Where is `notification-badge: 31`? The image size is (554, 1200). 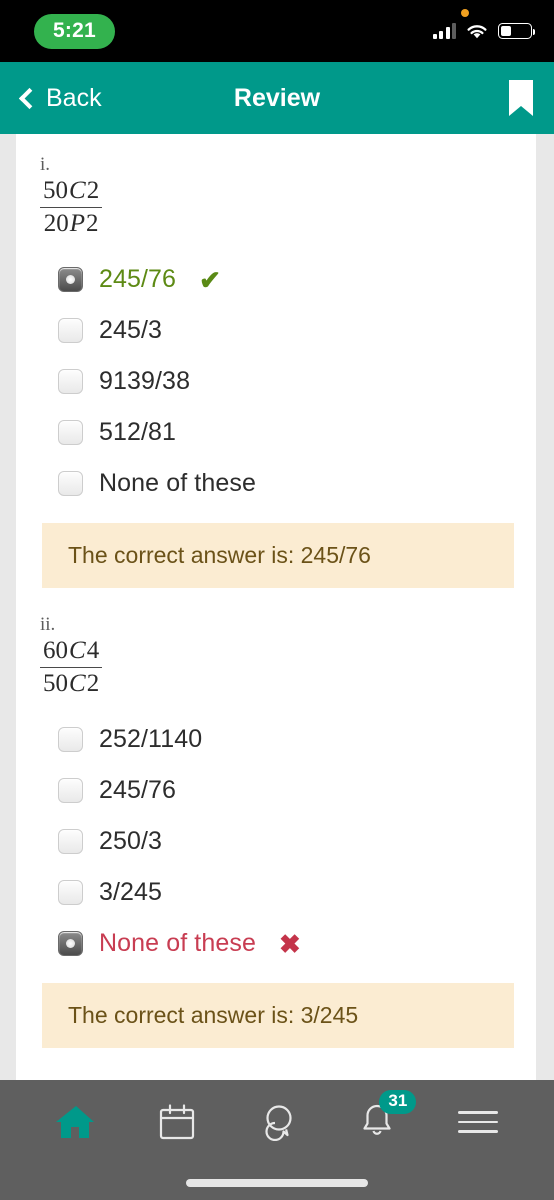
notification-badge: 31 is located at coordinates (398, 1102).